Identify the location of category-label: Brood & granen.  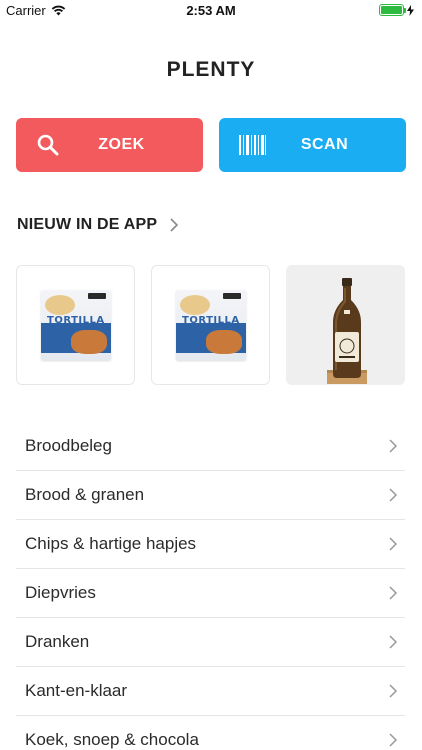
(85, 494).